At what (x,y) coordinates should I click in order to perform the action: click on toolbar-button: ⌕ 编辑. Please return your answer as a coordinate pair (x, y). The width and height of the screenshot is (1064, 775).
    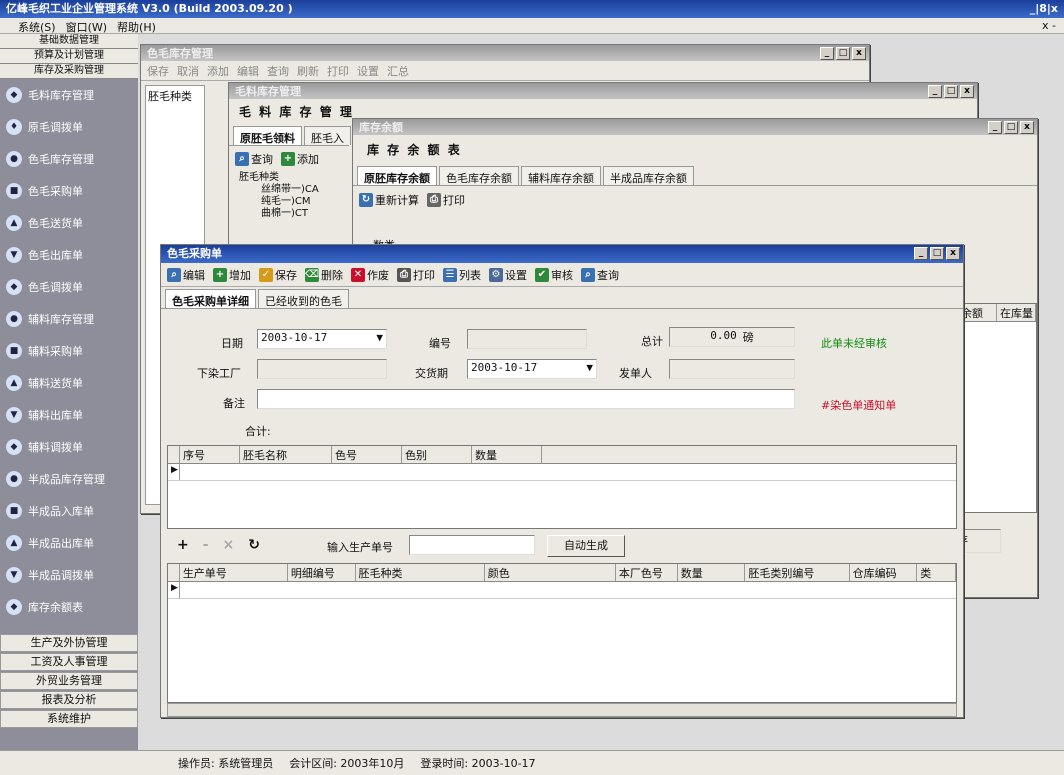
    Looking at the image, I should click on (186, 275).